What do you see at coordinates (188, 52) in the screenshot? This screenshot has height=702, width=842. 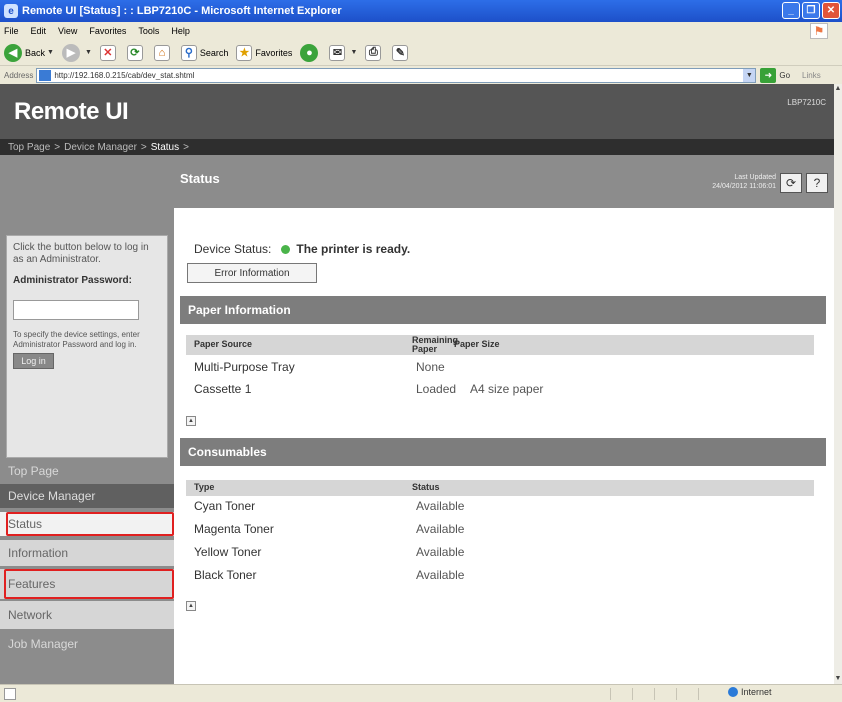 I see `search-icon: ⚲` at bounding box center [188, 52].